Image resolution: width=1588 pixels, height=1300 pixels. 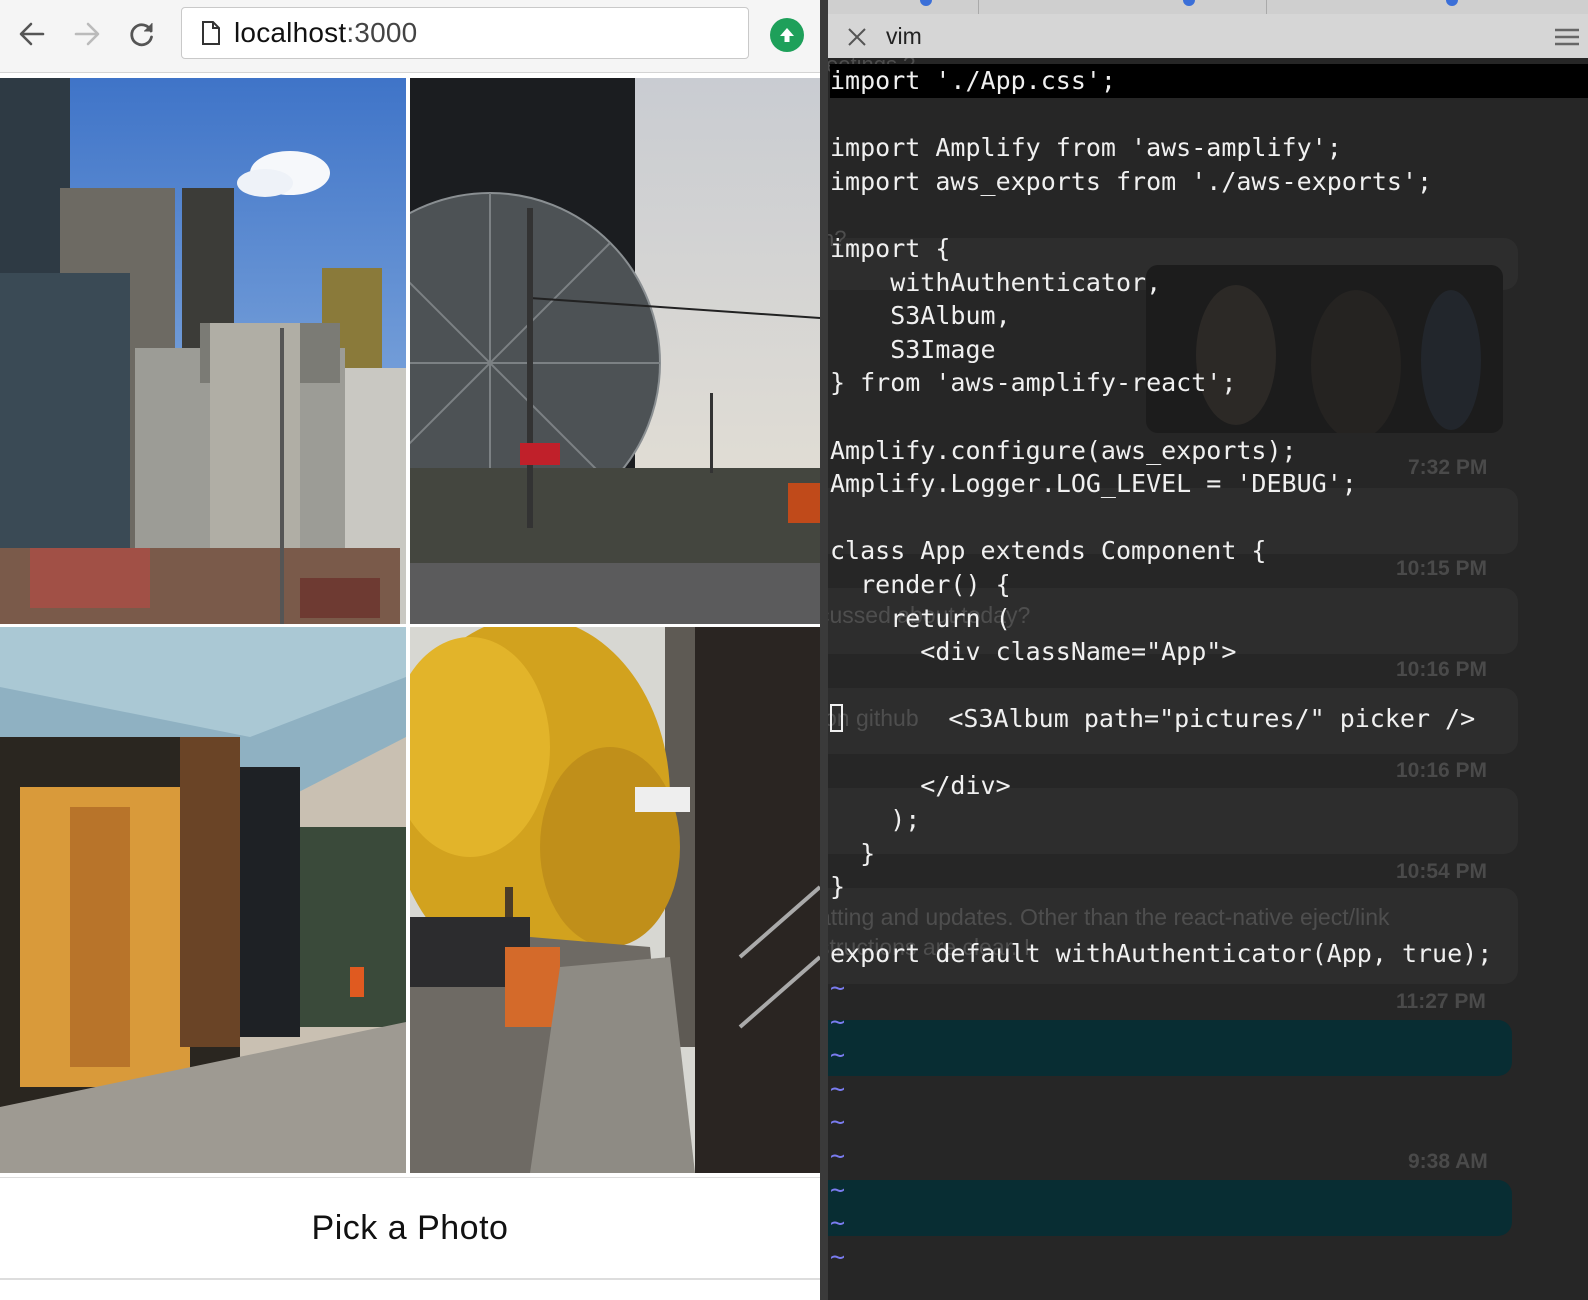 I want to click on extension-button, so click(x=787, y=35).